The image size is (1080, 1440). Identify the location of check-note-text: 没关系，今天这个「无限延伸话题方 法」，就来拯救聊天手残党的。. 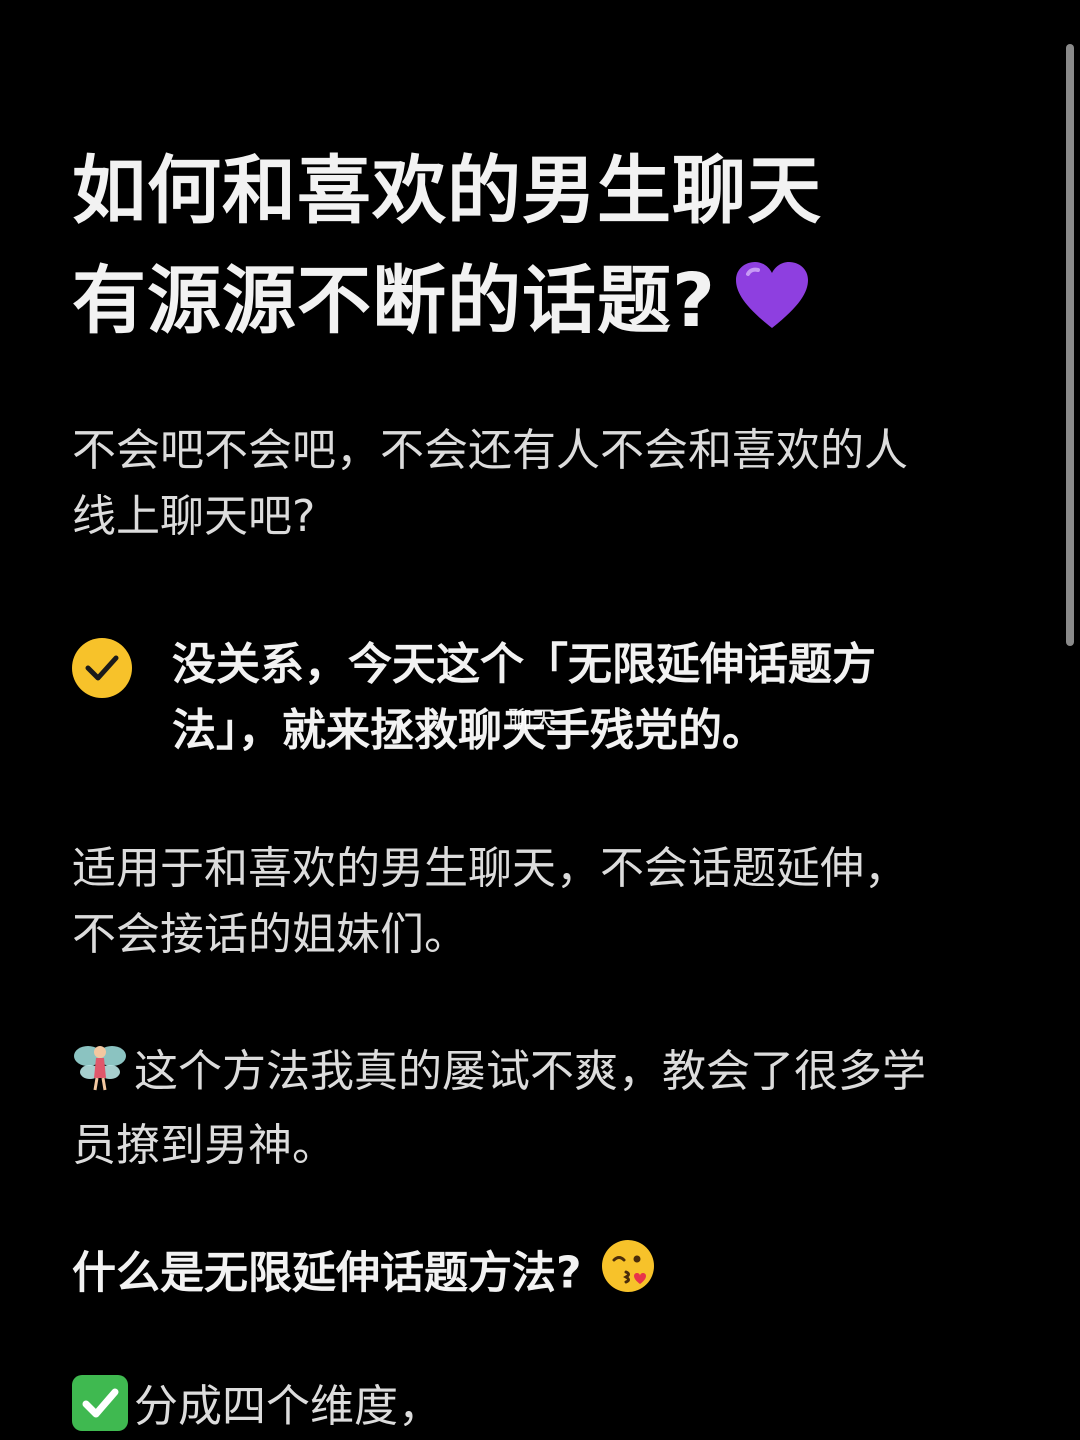
(524, 698).